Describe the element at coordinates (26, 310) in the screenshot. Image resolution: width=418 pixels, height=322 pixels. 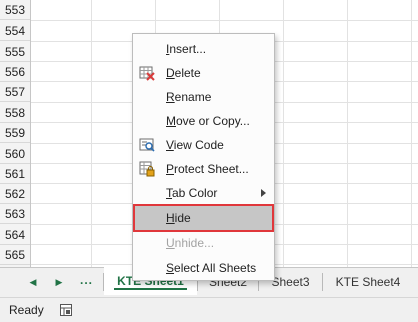
I see `status-text: Ready` at that location.